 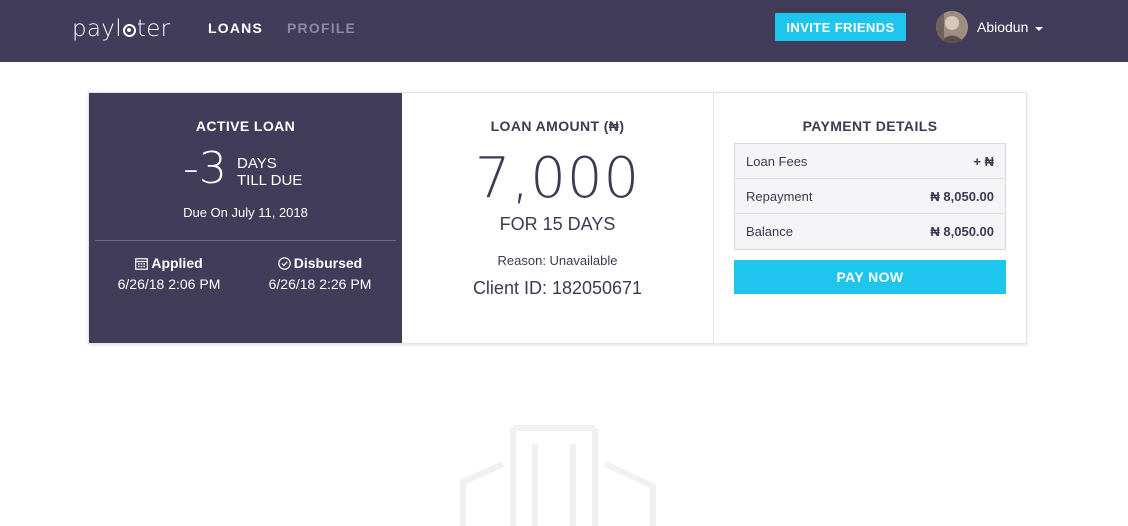 I want to click on loan-duration: FOR 15 DAYS, so click(x=557, y=224).